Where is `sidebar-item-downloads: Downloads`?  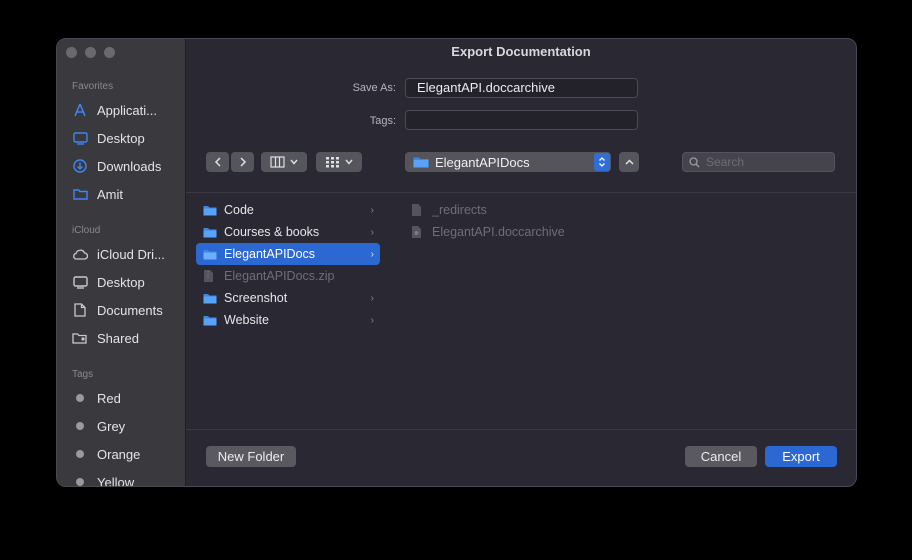 sidebar-item-downloads: Downloads is located at coordinates (127, 166).